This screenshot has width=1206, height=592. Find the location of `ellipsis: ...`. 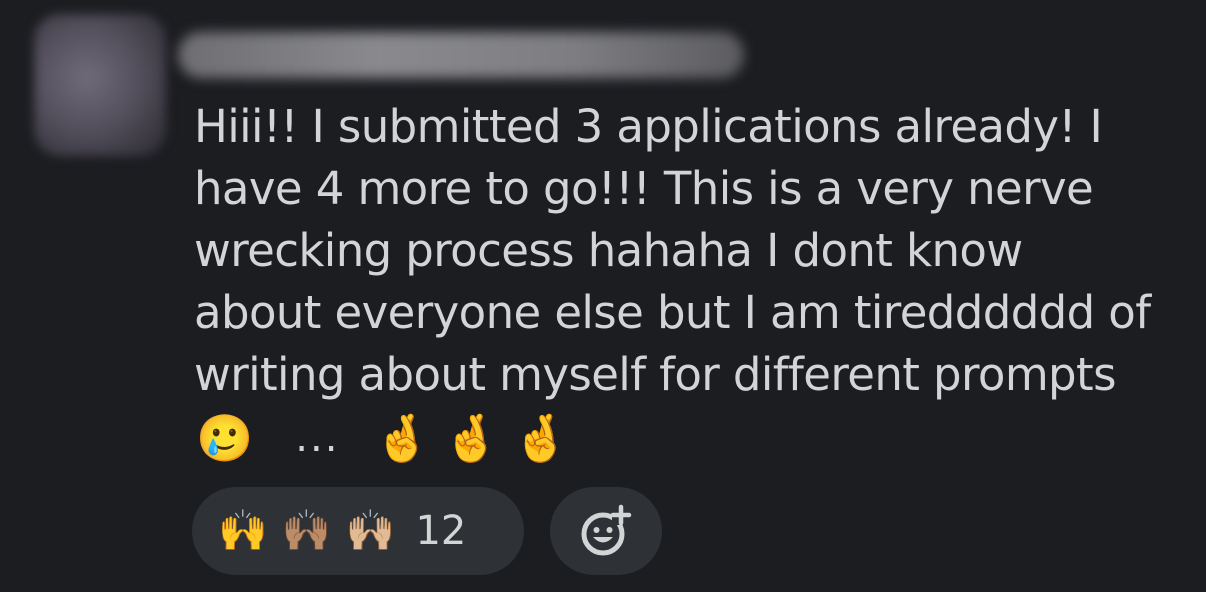

ellipsis: ... is located at coordinates (317, 438).